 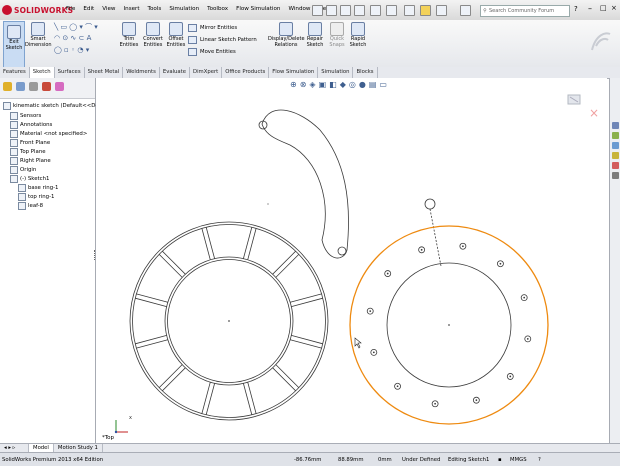 What do you see at coordinates (358, 35) in the screenshot?
I see `rapid-sketch-button: Rapid Sketch` at bounding box center [358, 35].